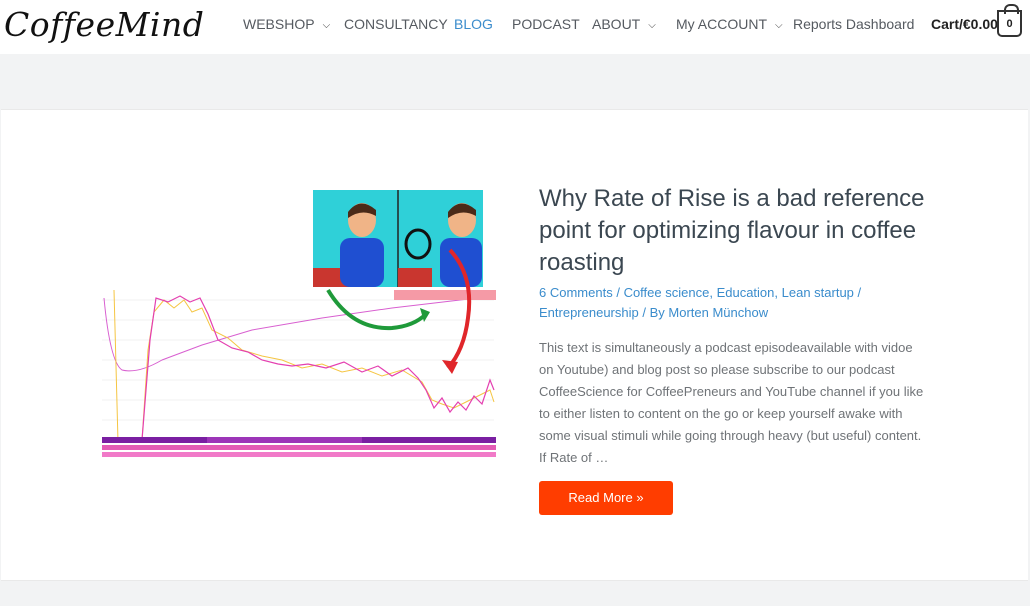 The height and width of the screenshot is (606, 1030). What do you see at coordinates (721, 24) in the screenshot?
I see `nav-my-account-label: My ACCOUNT` at bounding box center [721, 24].